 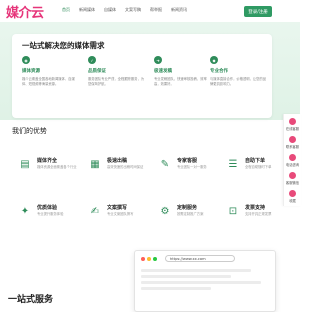 I want to click on browser-mockup: https://www.xx.com, so click(x=205, y=281).